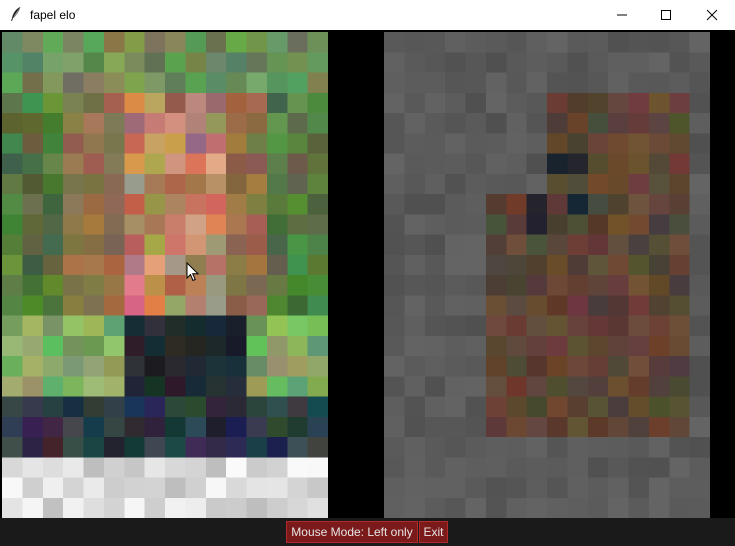 This screenshot has width=735, height=546. I want to click on maximize-button, so click(666, 15).